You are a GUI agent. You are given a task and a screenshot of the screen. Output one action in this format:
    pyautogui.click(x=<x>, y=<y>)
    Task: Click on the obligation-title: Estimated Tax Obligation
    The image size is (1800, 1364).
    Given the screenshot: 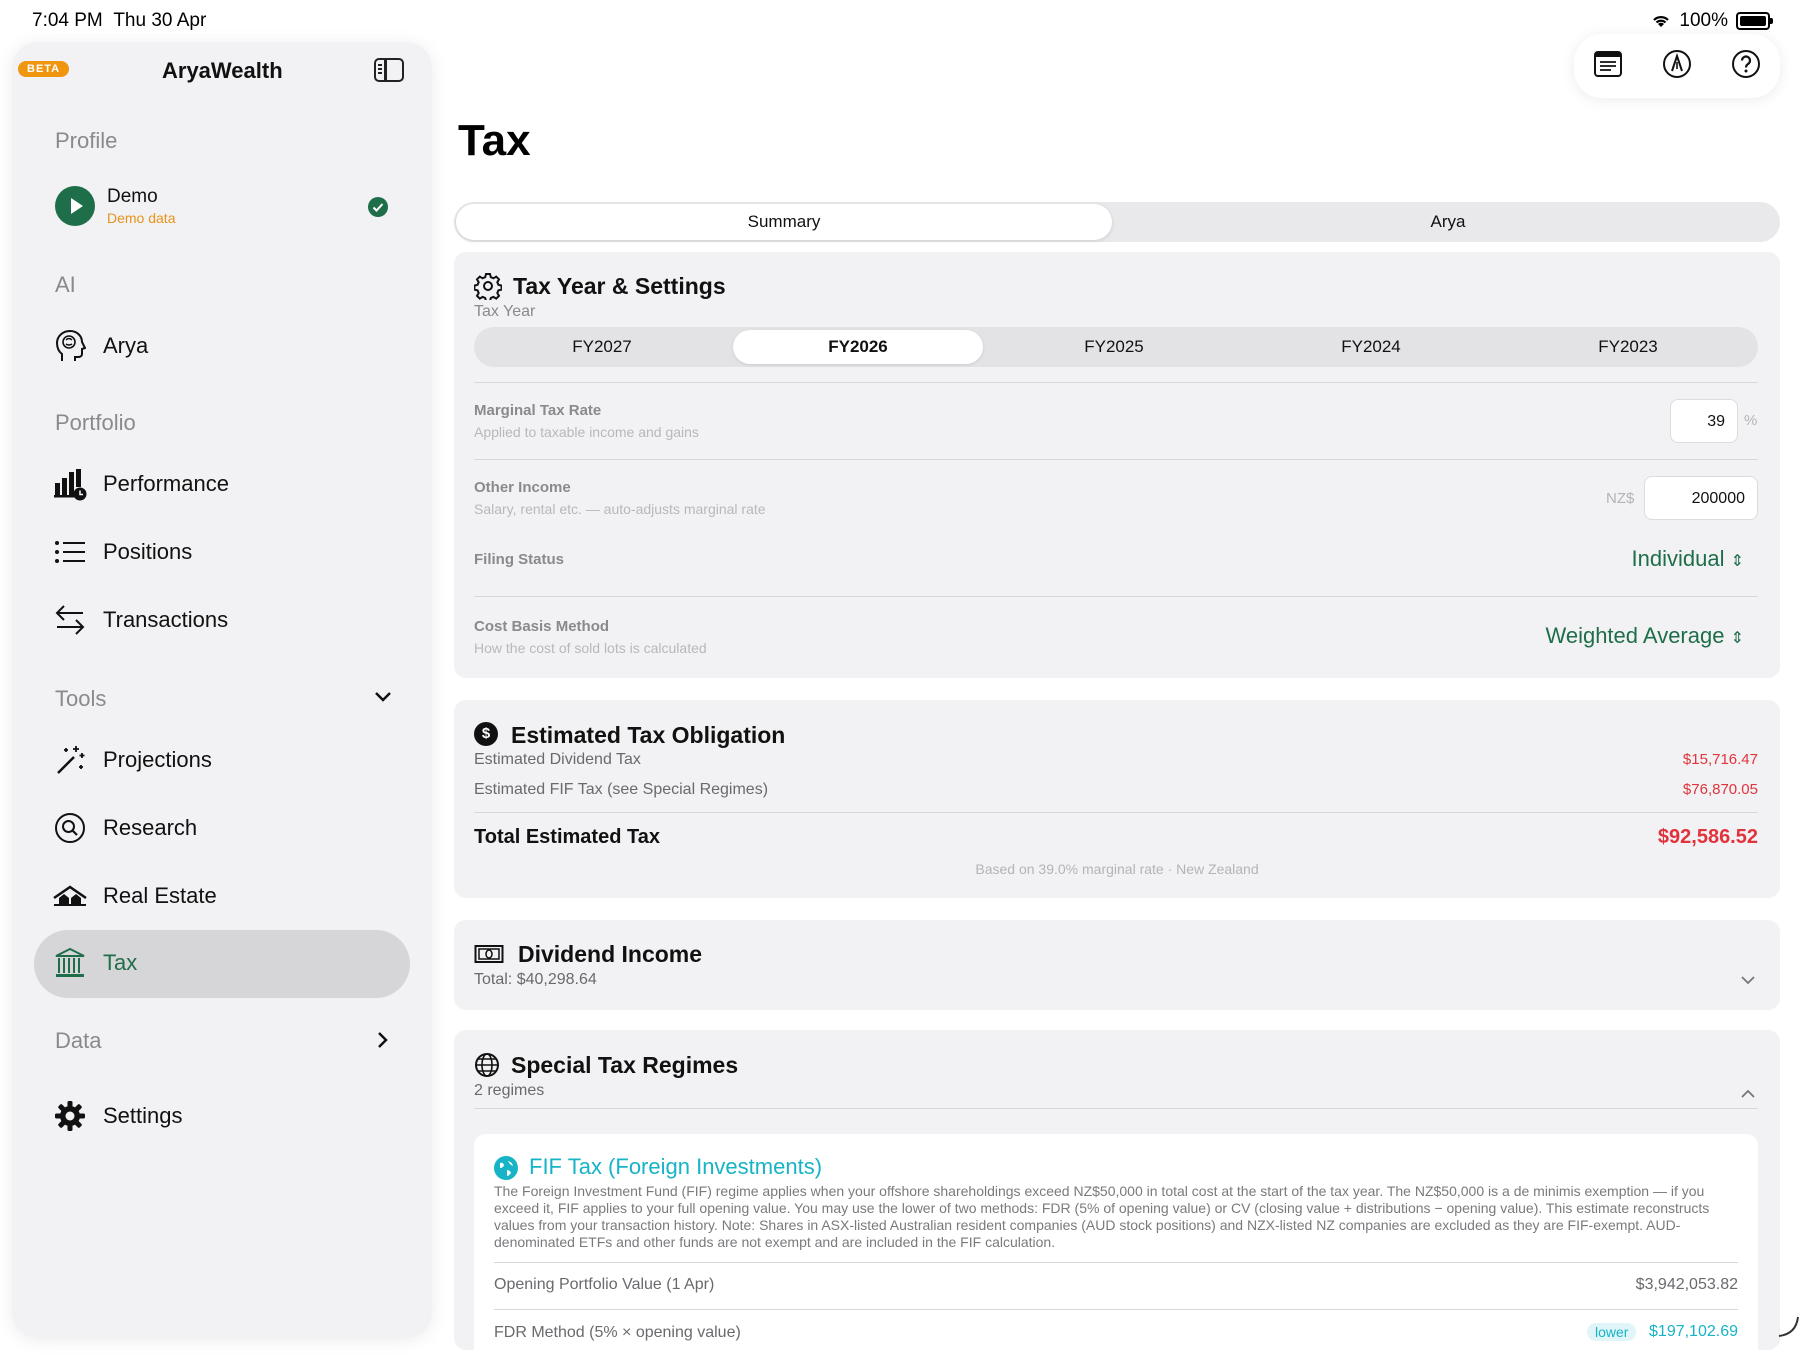 What is the action you would take?
    pyautogui.click(x=648, y=735)
    